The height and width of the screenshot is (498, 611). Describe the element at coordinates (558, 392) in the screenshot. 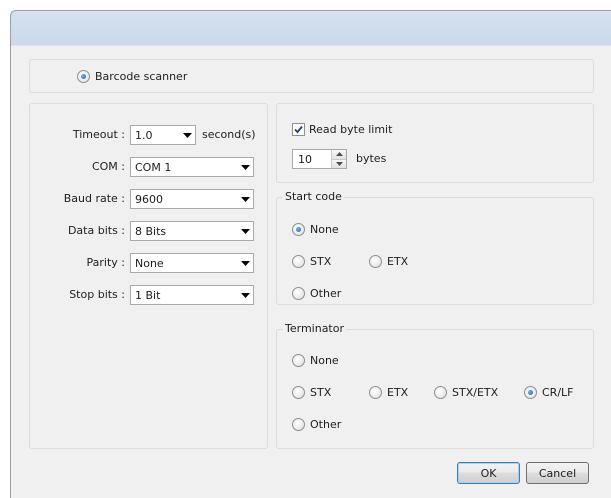

I see `radio-label: CR/LF` at that location.